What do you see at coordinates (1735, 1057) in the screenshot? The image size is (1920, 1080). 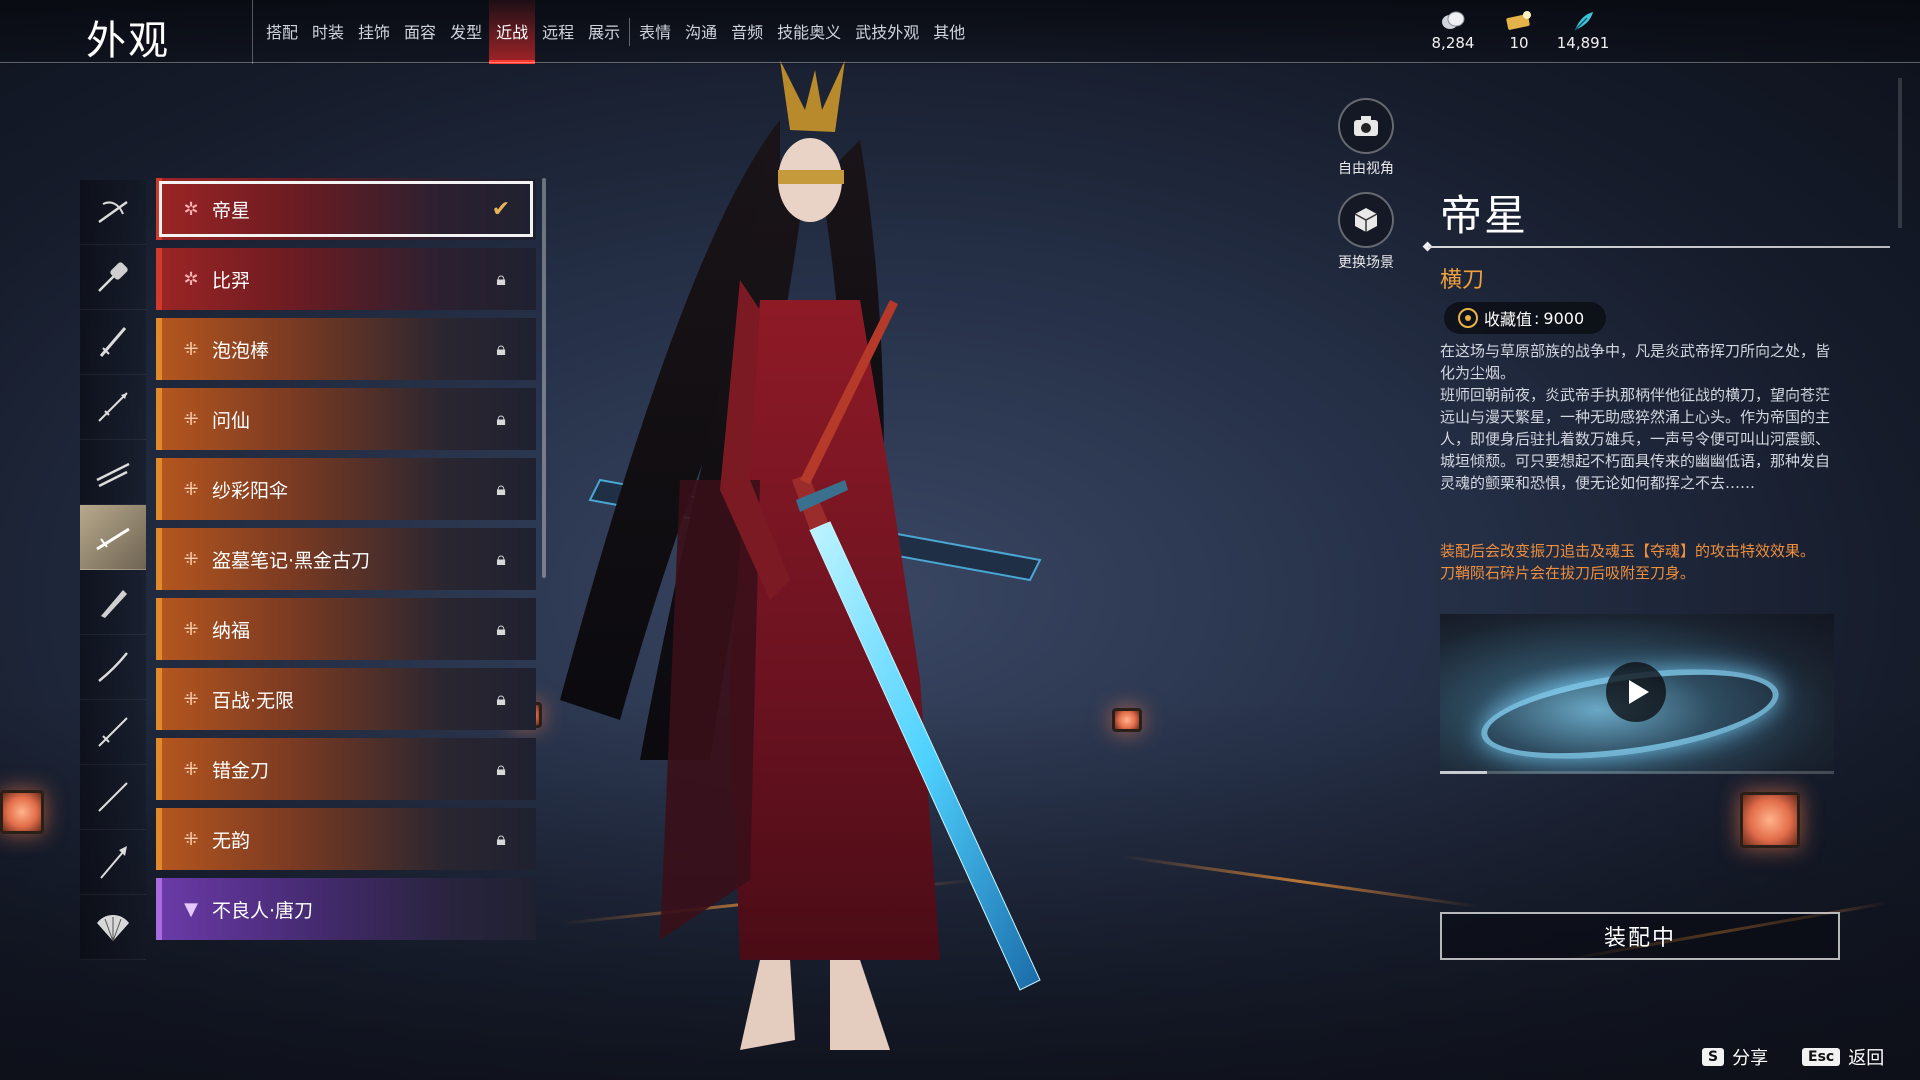 I see `share-hint: S 分享` at bounding box center [1735, 1057].